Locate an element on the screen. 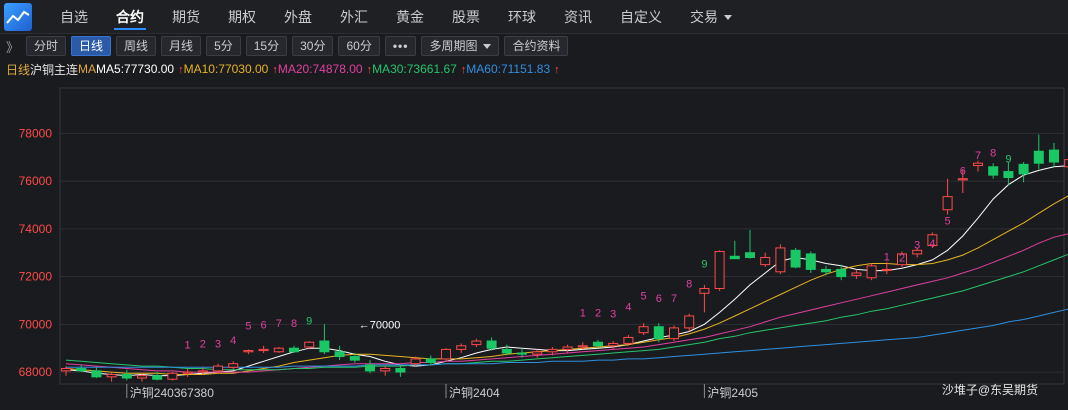  legend-ma5: MA5:77730.00 ↑ is located at coordinates (140, 69).